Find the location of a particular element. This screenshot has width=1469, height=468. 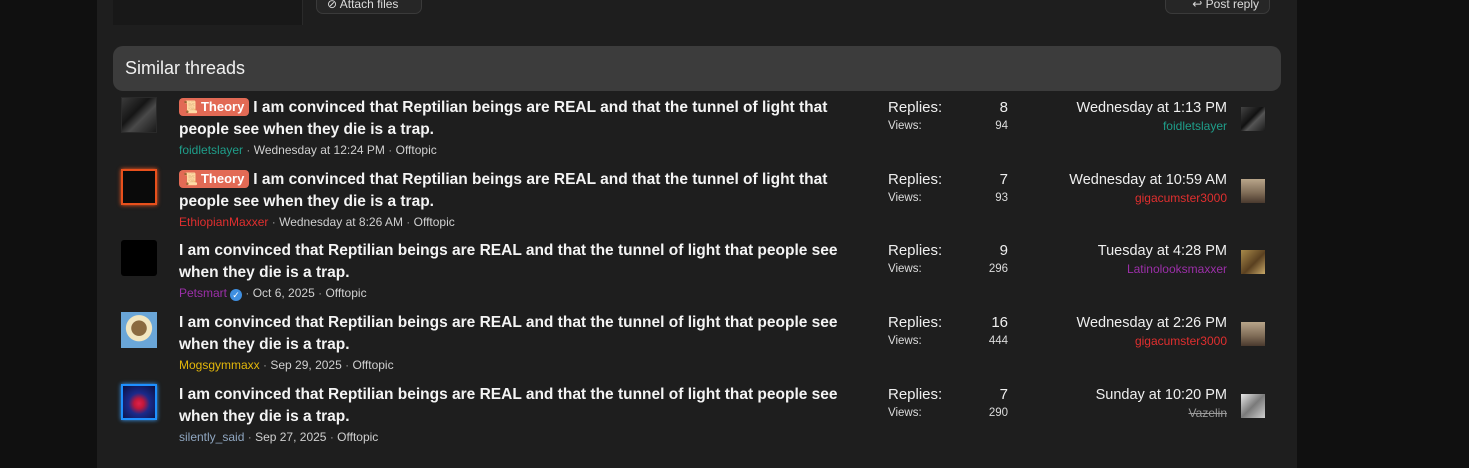

last-post: Wednesday at 2:26 PM gigacumster3000 is located at coordinates (1125, 332).